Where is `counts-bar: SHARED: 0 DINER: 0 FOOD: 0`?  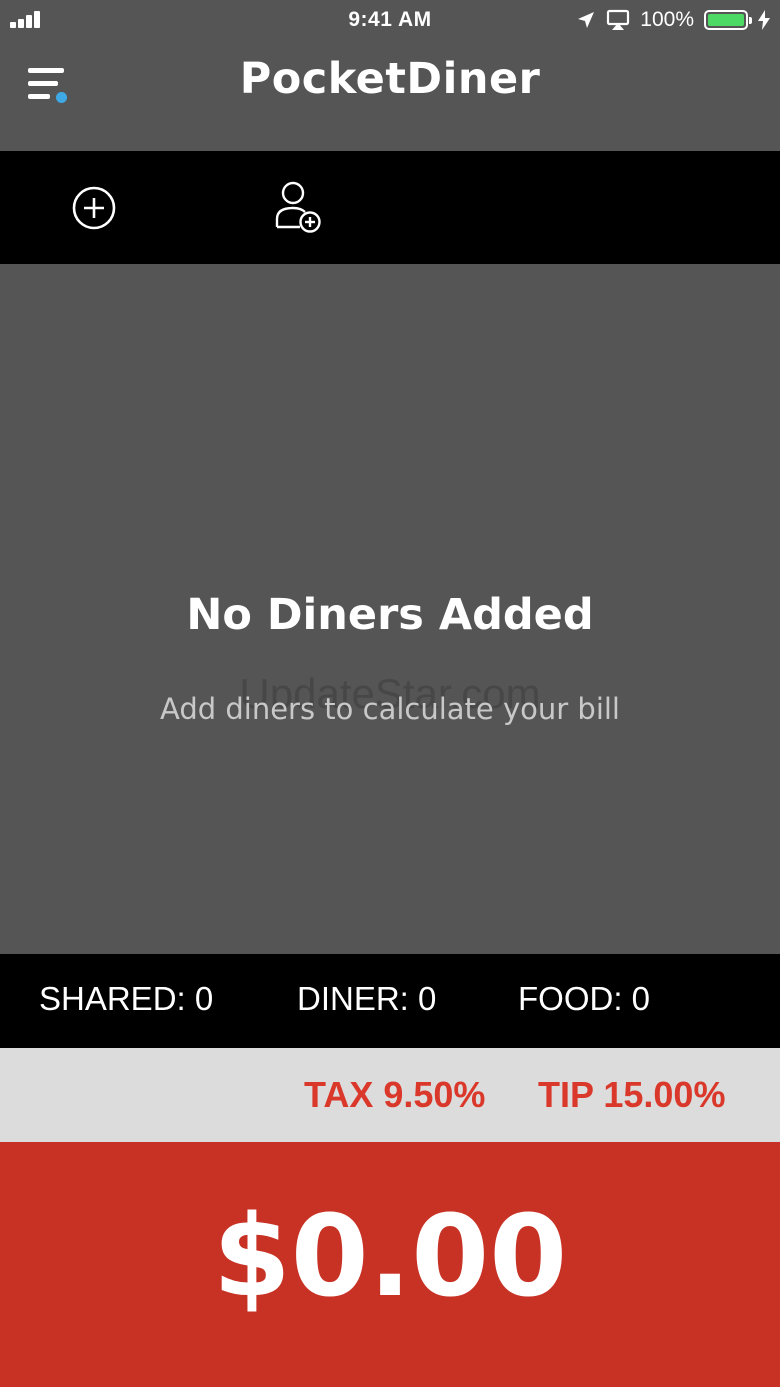 counts-bar: SHARED: 0 DINER: 0 FOOD: 0 is located at coordinates (390, 1001).